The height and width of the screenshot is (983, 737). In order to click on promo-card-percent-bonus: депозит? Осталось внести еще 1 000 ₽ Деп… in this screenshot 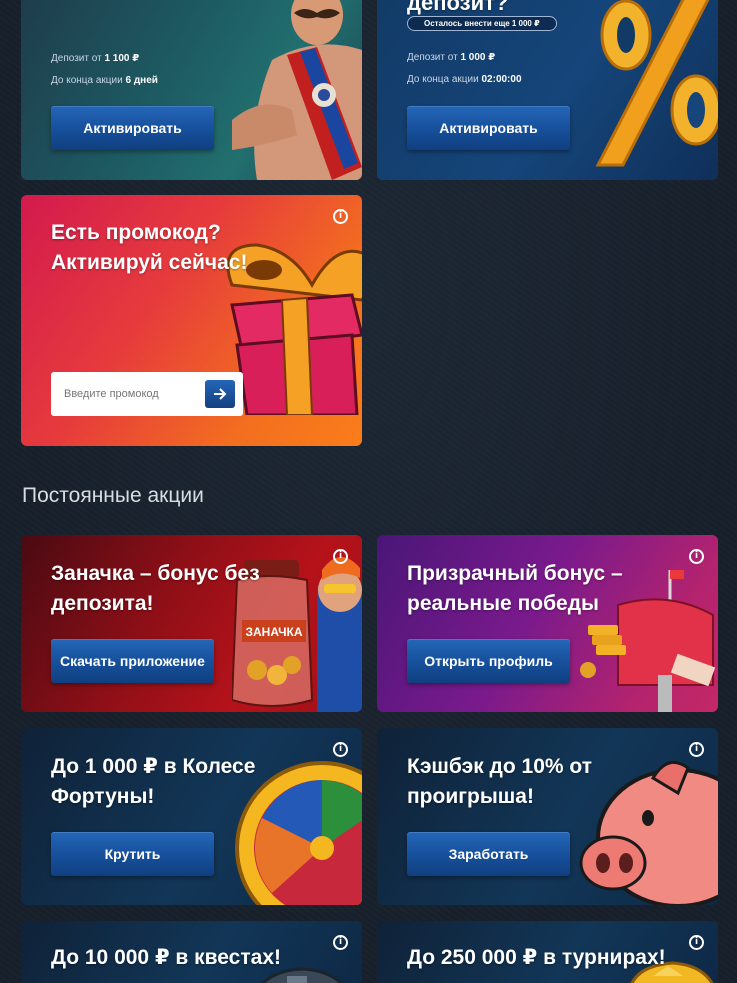, I will do `click(547, 90)`.